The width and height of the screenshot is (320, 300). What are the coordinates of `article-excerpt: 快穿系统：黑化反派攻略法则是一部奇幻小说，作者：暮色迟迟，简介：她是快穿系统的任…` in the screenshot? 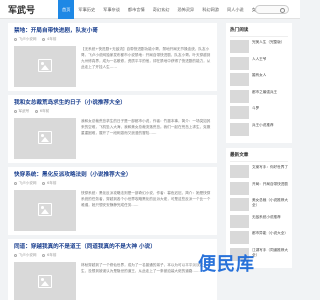 It's located at (146, 199).